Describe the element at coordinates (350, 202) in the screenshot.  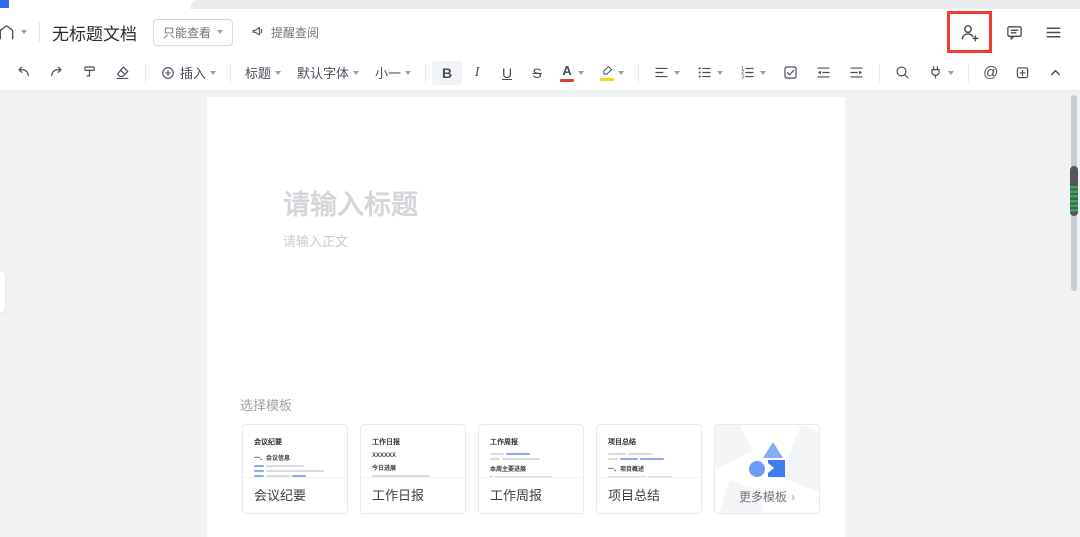
I see `title-input-placeholder: 请输入标题` at that location.